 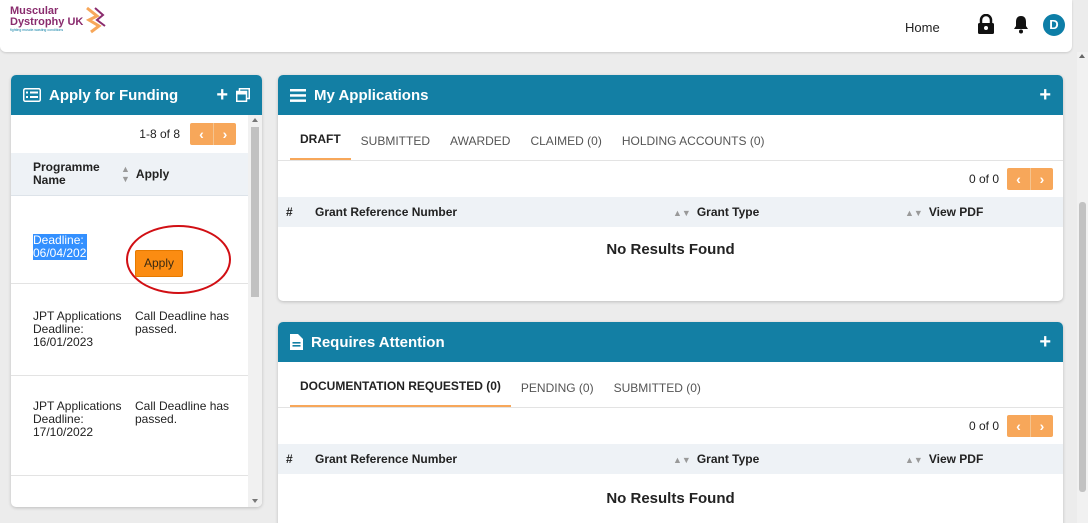 What do you see at coordinates (983, 179) in the screenshot?
I see `applications-pager-count: 0 of 0` at bounding box center [983, 179].